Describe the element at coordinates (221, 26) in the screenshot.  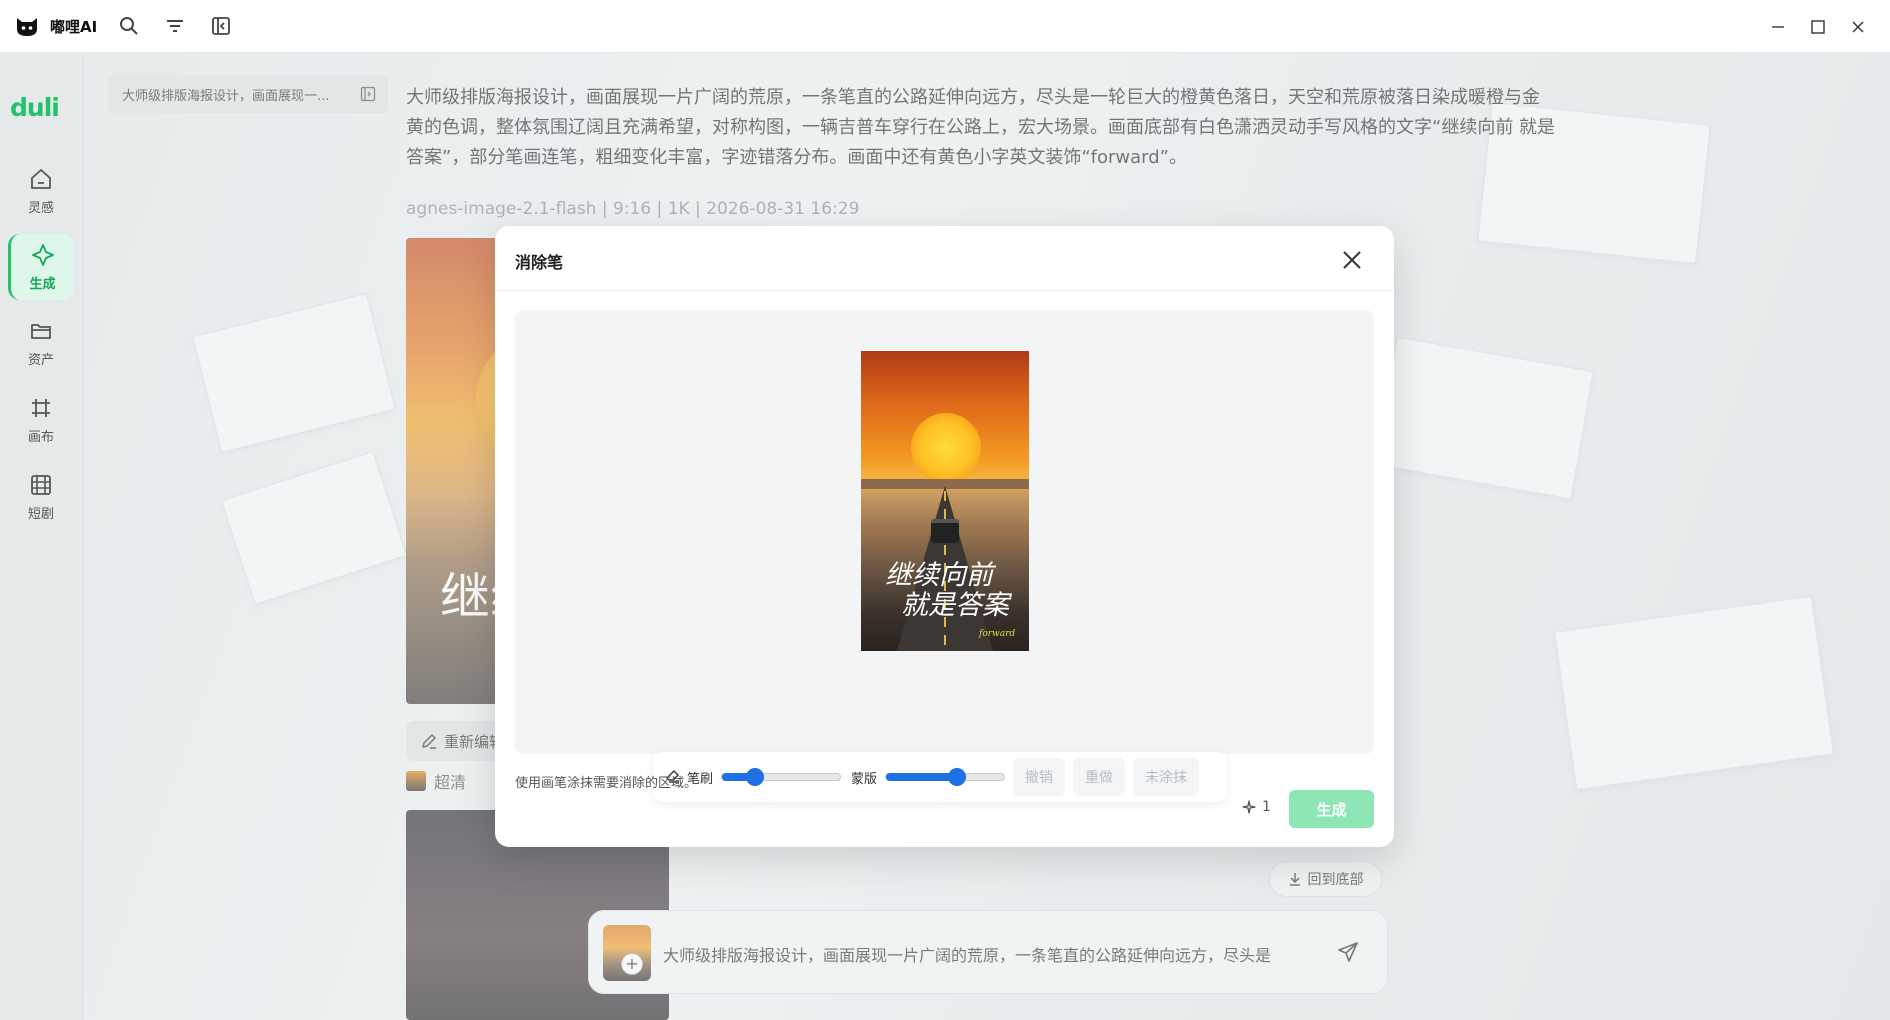
I see `collapse-sidebar-icon` at that location.